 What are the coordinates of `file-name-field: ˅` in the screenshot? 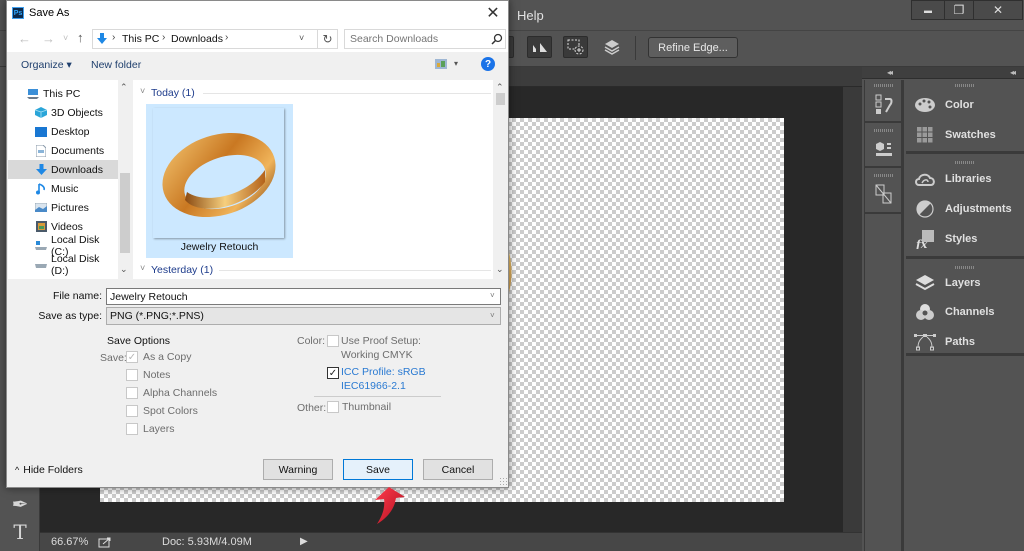 It's located at (303, 296).